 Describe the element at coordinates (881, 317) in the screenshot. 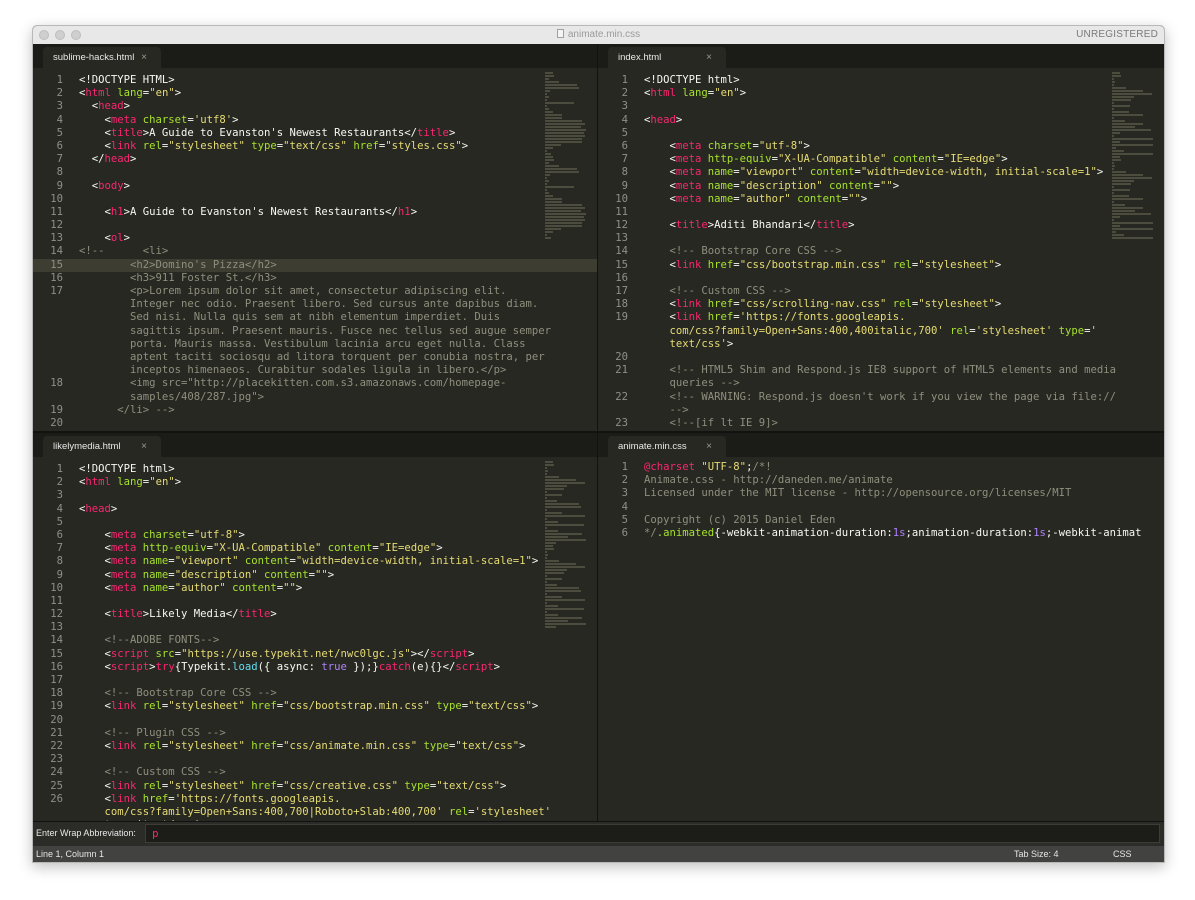

I see `code-line: 19 <link href='https://fonts.googleapis.` at that location.